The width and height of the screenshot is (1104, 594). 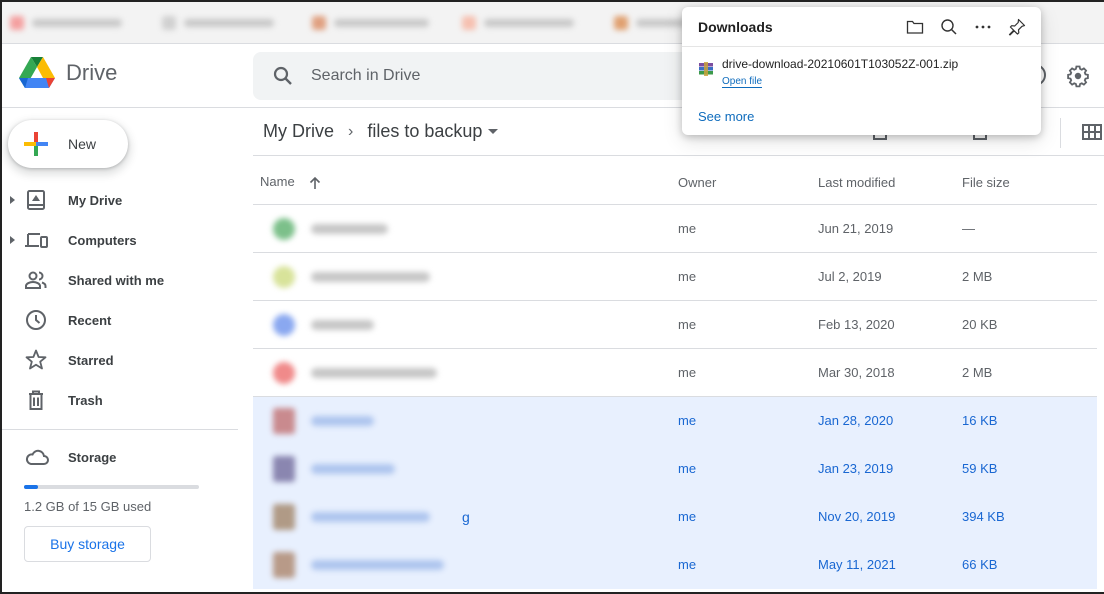 I want to click on folder-menu-caret-icon, so click(x=493, y=131).